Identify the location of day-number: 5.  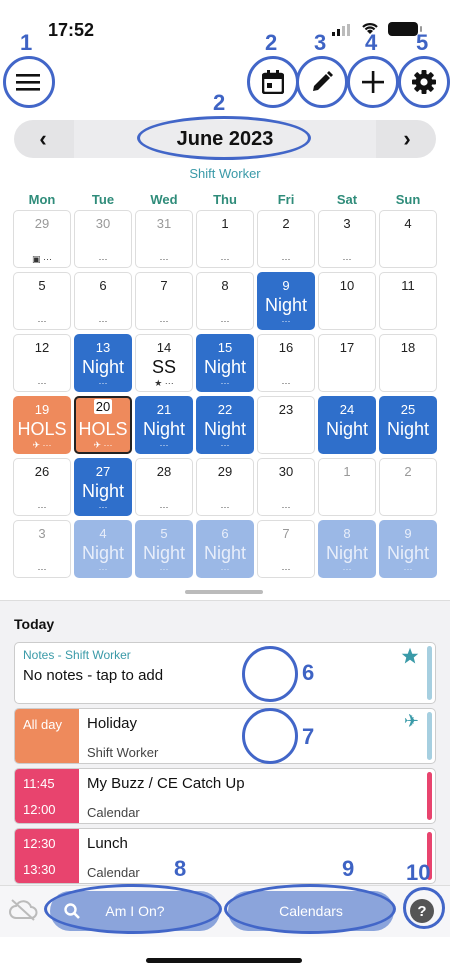
(164, 533).